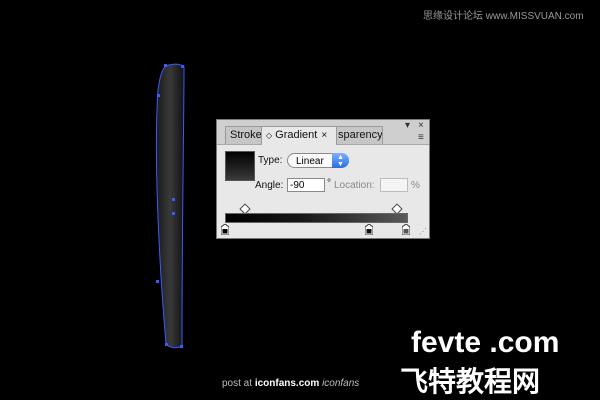 The height and width of the screenshot is (400, 600). What do you see at coordinates (421, 126) in the screenshot?
I see `close-icon: ×` at bounding box center [421, 126].